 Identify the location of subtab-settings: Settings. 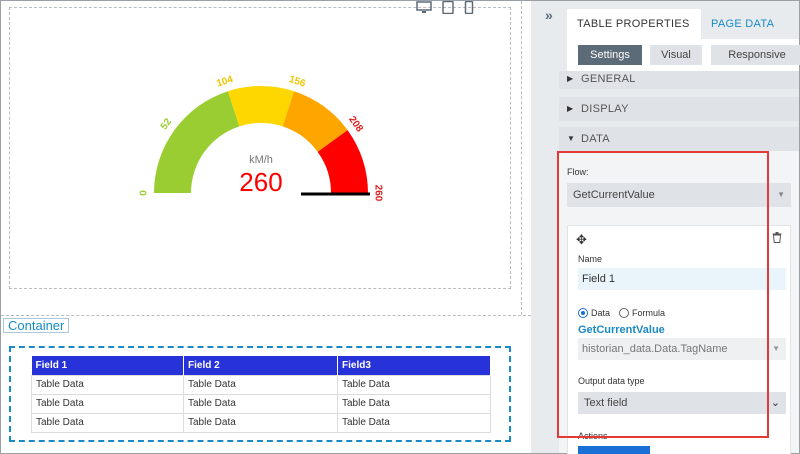
(610, 55).